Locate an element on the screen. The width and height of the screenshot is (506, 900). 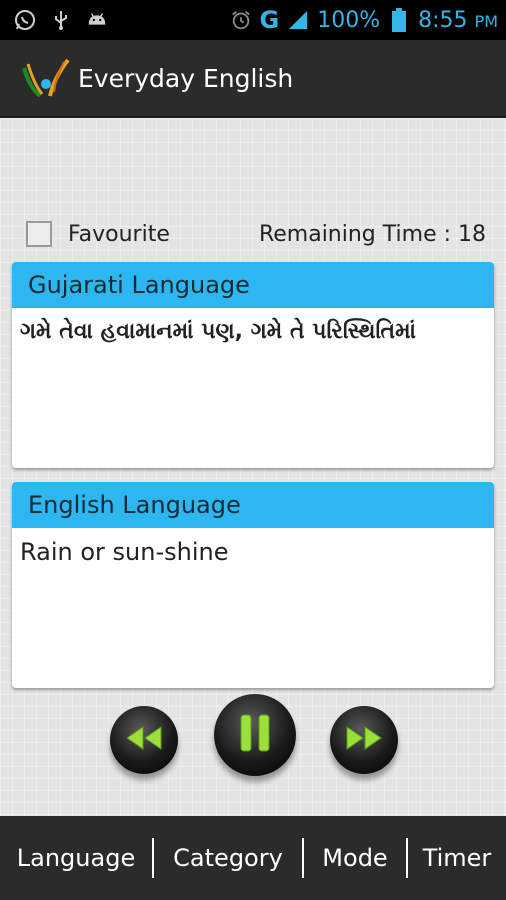
fast-forward-button is located at coordinates (364, 740).